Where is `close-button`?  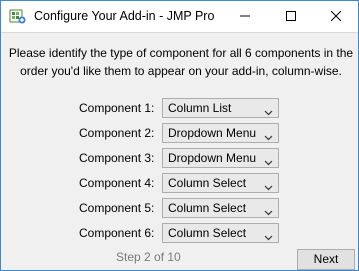 close-button is located at coordinates (335, 16).